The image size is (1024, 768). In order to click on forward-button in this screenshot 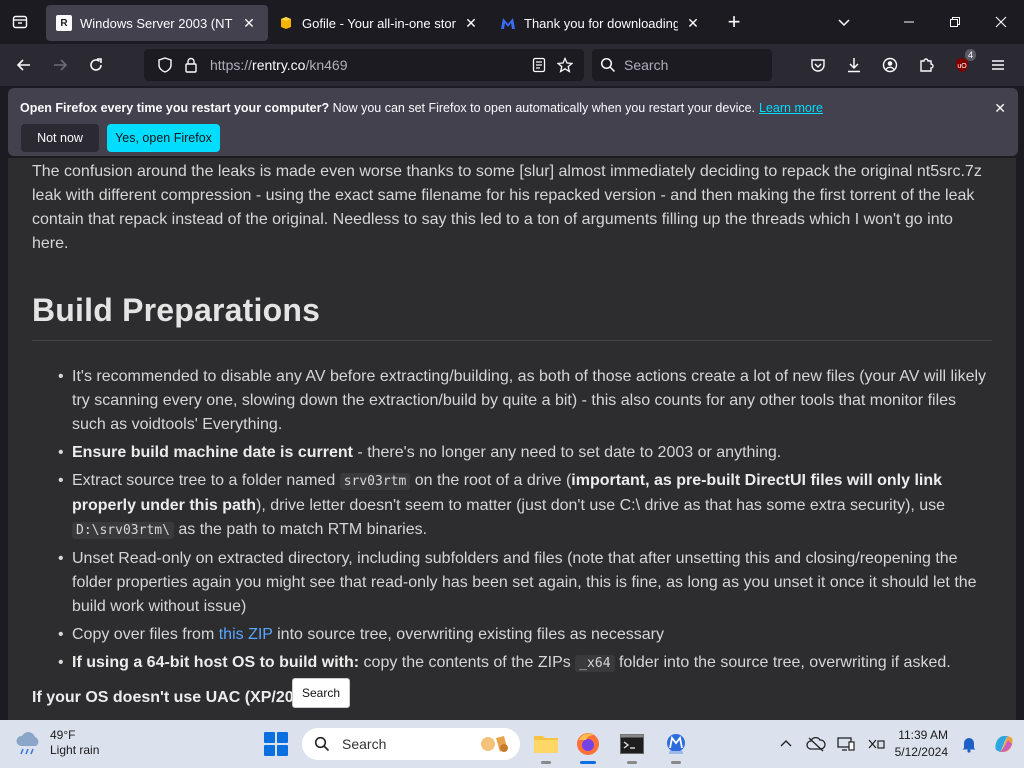, I will do `click(60, 65)`.